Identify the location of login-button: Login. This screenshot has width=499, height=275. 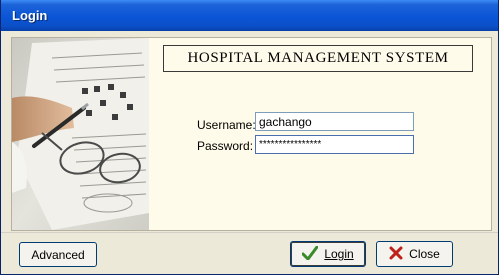
(328, 254).